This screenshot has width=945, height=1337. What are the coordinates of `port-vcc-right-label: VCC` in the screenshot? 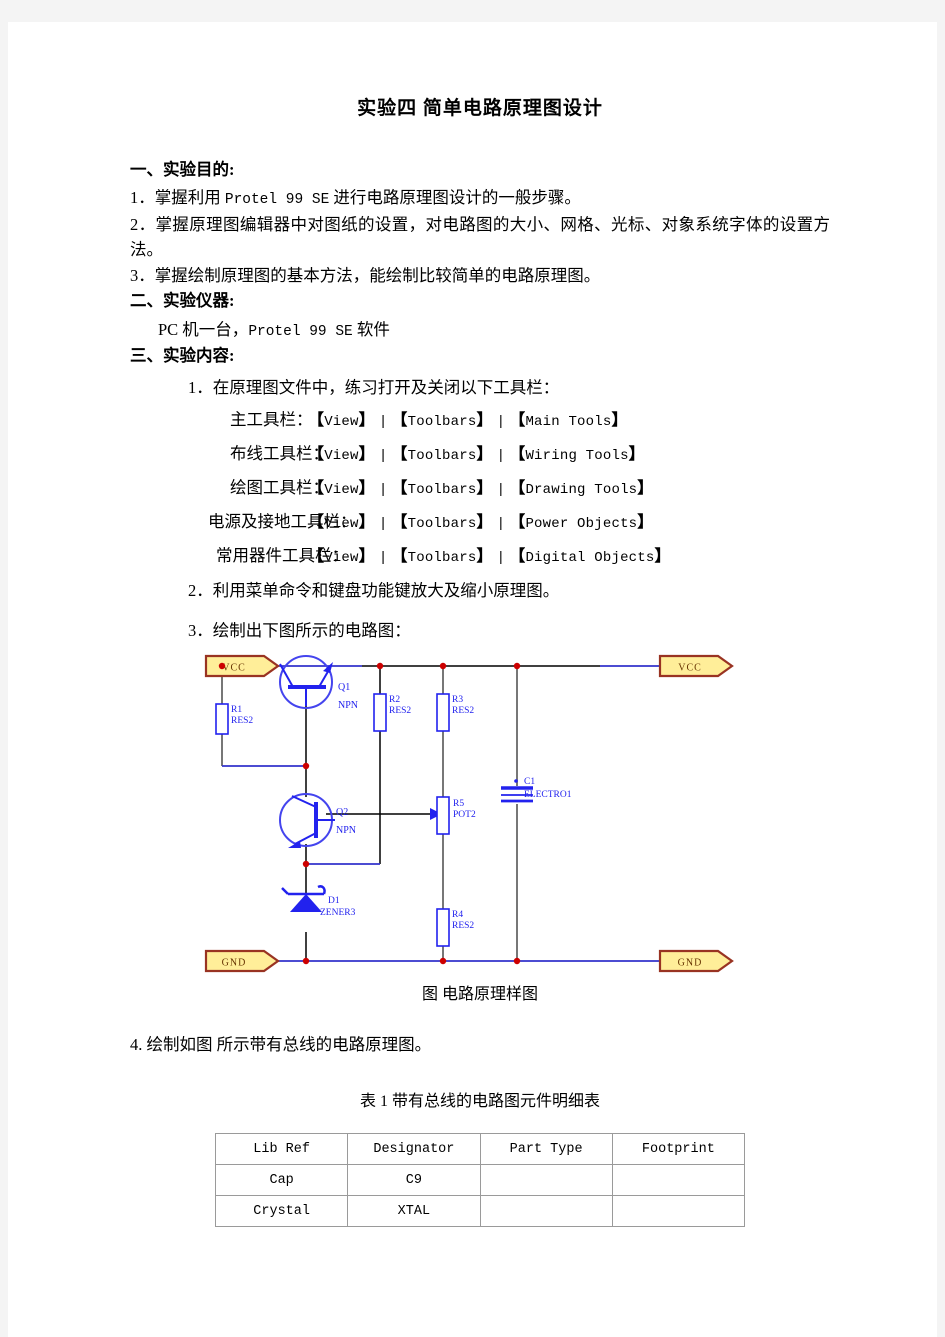 It's located at (690, 667).